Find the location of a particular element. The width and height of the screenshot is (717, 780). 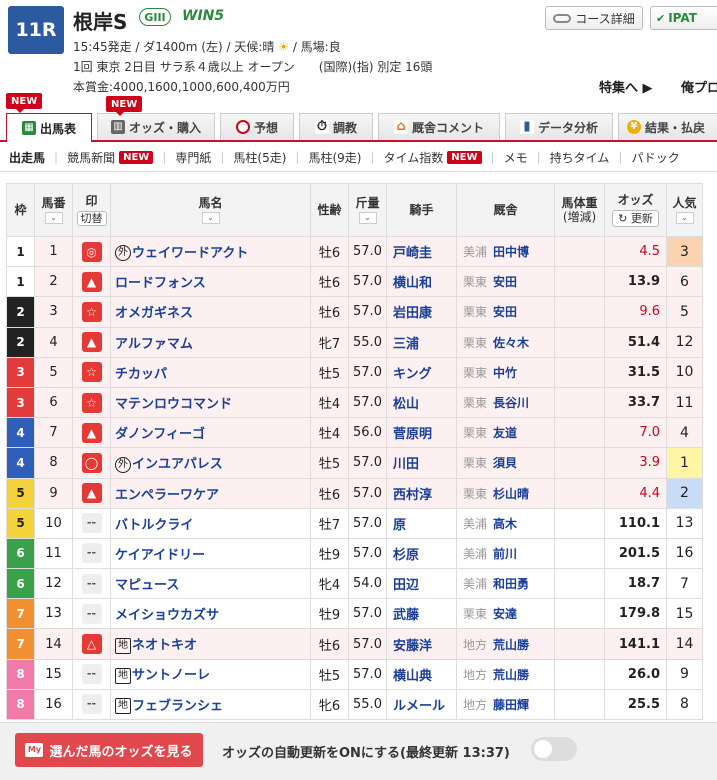

horse-name-cell: 地サントノーレ is located at coordinates (210, 674).